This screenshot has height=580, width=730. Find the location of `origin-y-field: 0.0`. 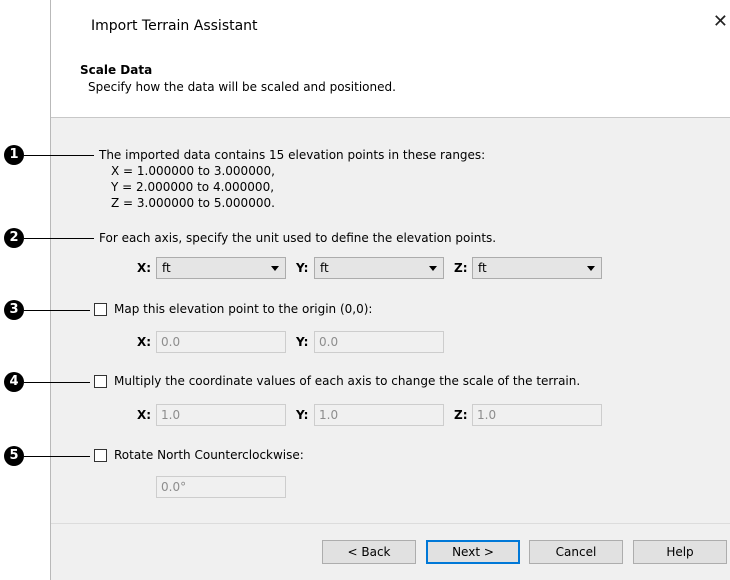

origin-y-field: 0.0 is located at coordinates (379, 342).